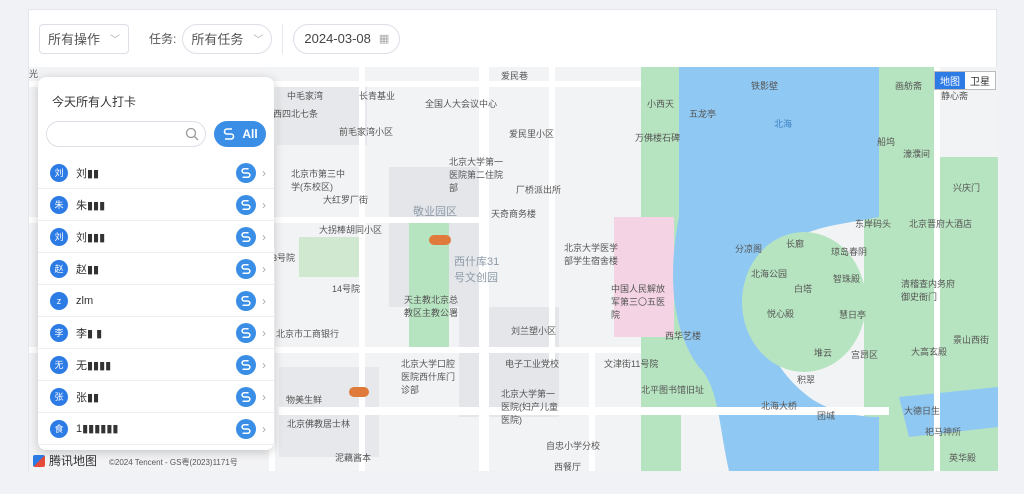 Image resolution: width=1024 pixels, height=494 pixels. I want to click on map-label: 自忠小学分校, so click(573, 446).